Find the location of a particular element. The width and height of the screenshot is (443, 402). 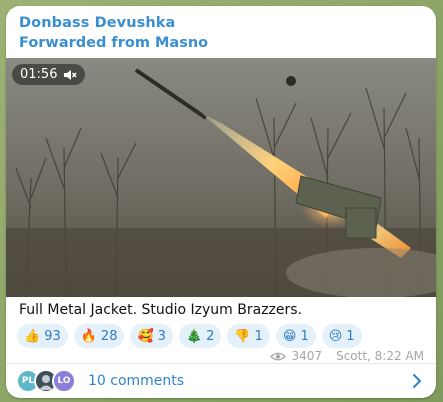

comments-label: 10 comments is located at coordinates (136, 381).